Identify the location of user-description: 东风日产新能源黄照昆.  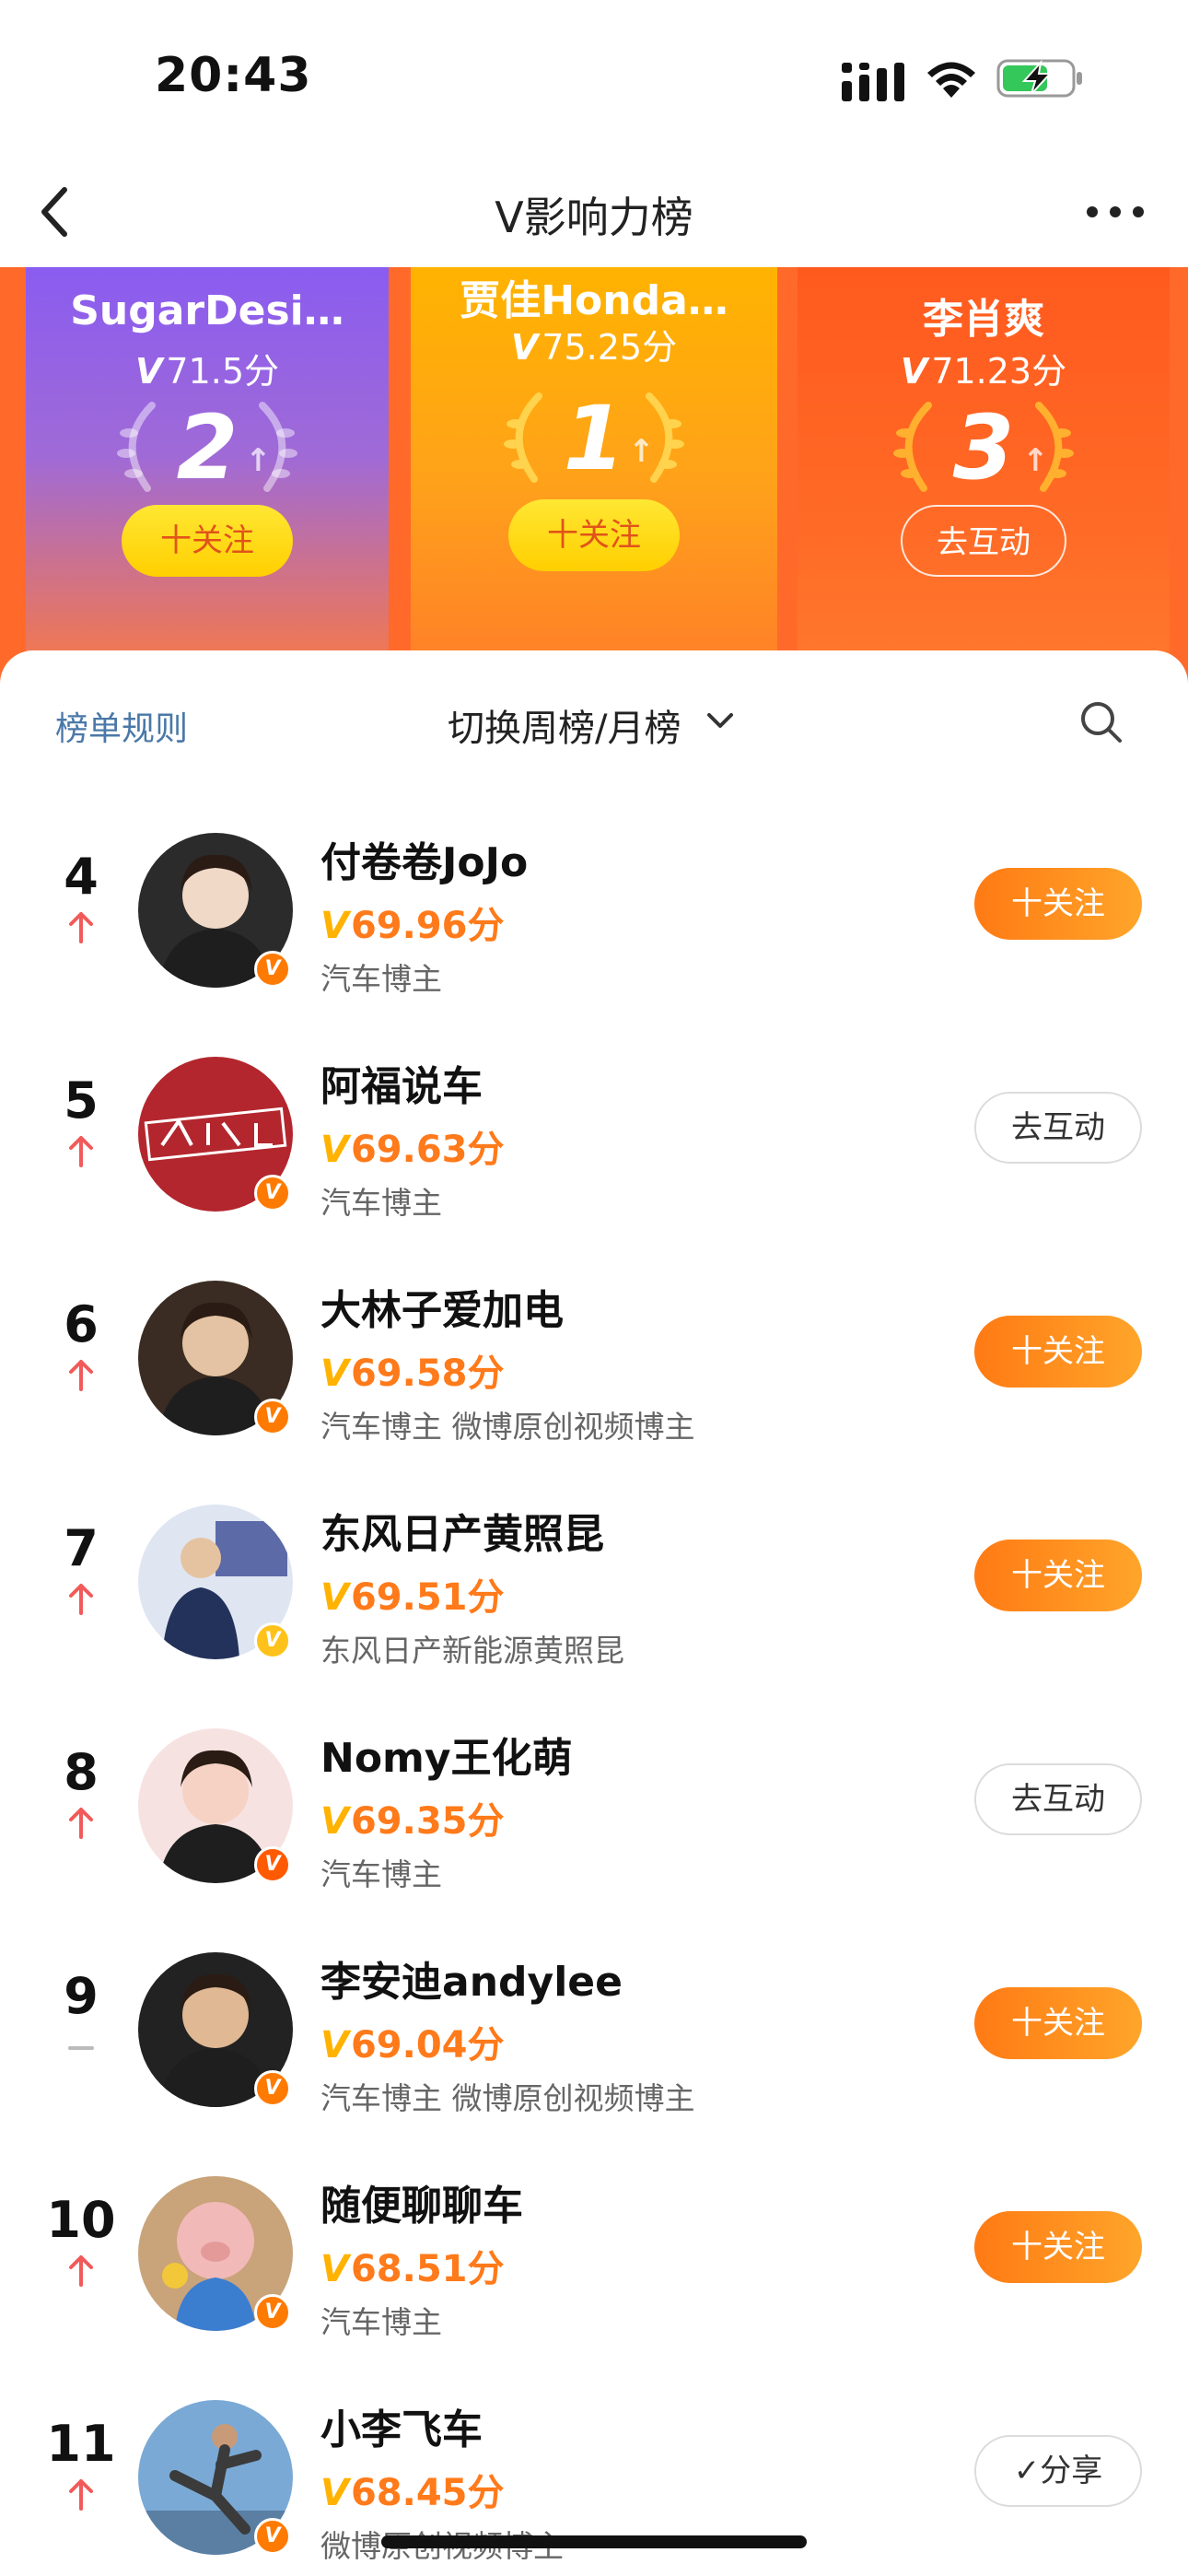
(472, 1651).